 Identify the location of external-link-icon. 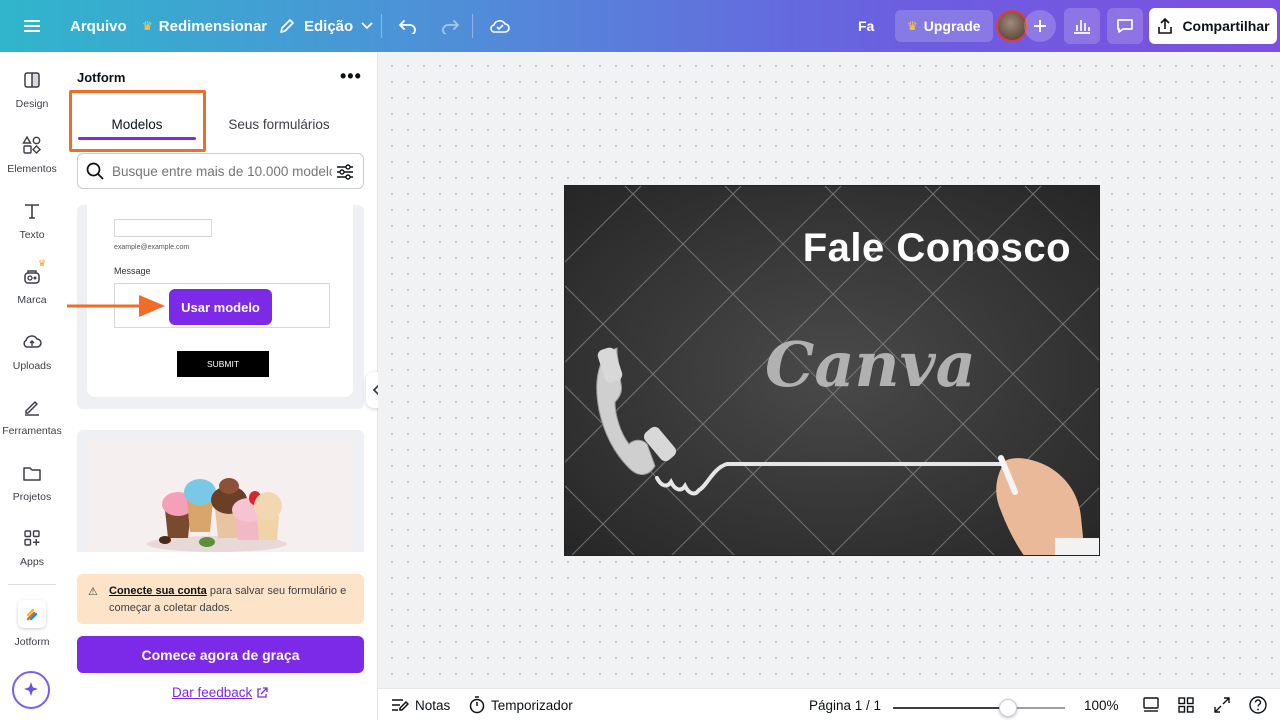
(262, 692).